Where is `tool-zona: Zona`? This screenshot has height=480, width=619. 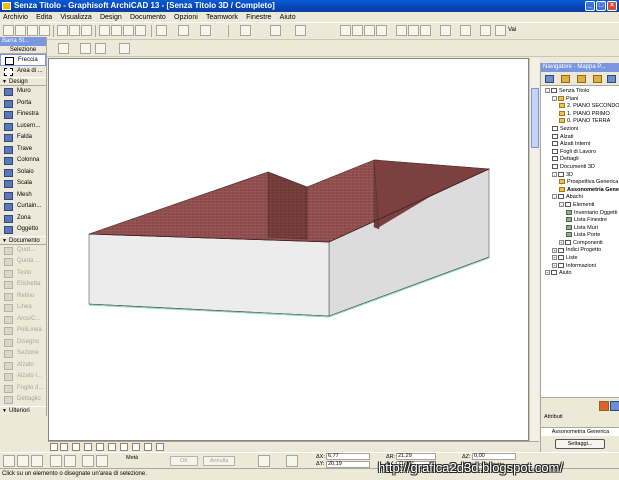
tool-zona: Zona is located at coordinates (23, 219).